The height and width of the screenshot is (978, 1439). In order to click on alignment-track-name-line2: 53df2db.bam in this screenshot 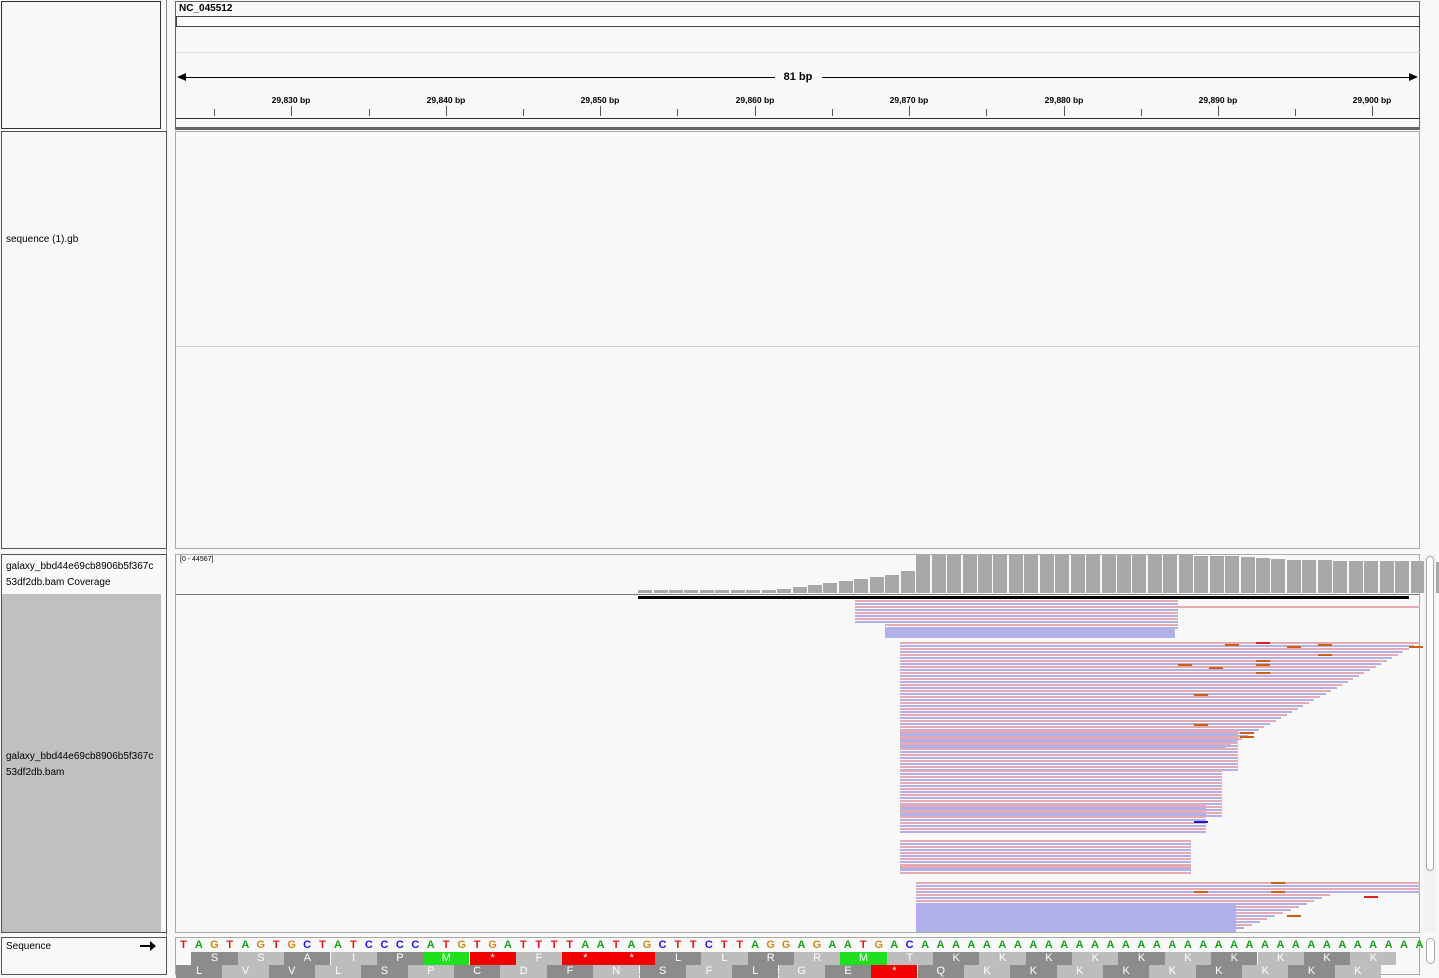, I will do `click(35, 773)`.